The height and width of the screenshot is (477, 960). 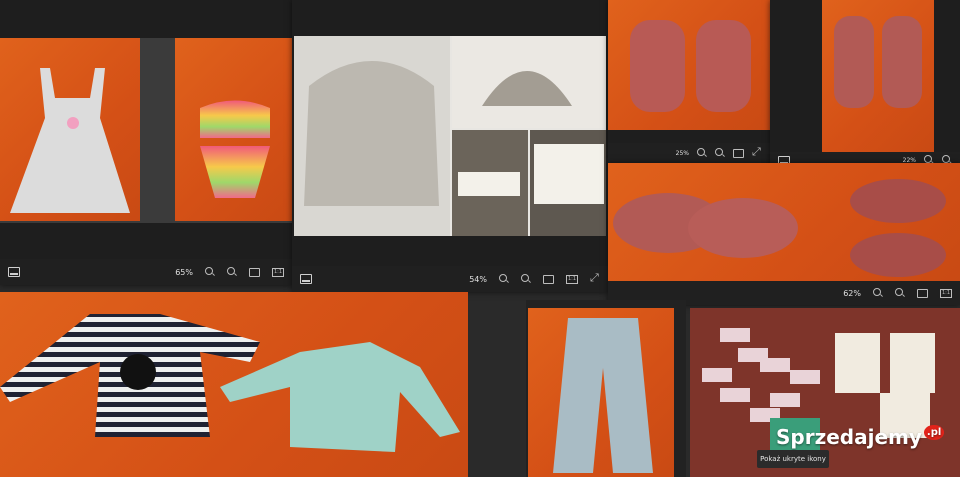 I want to click on photo-hat-label2, so click(x=568, y=183).